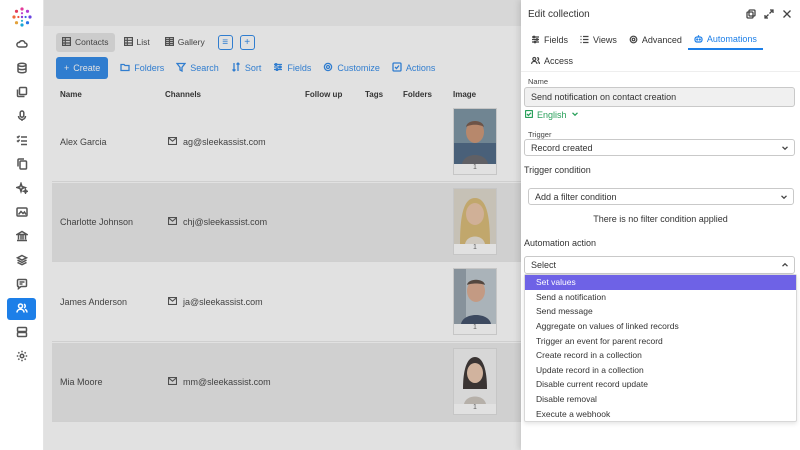 This screenshot has height=450, width=800. What do you see at coordinates (660, 355) in the screenshot?
I see `action-option-create-record: Create record in a collection` at bounding box center [660, 355].